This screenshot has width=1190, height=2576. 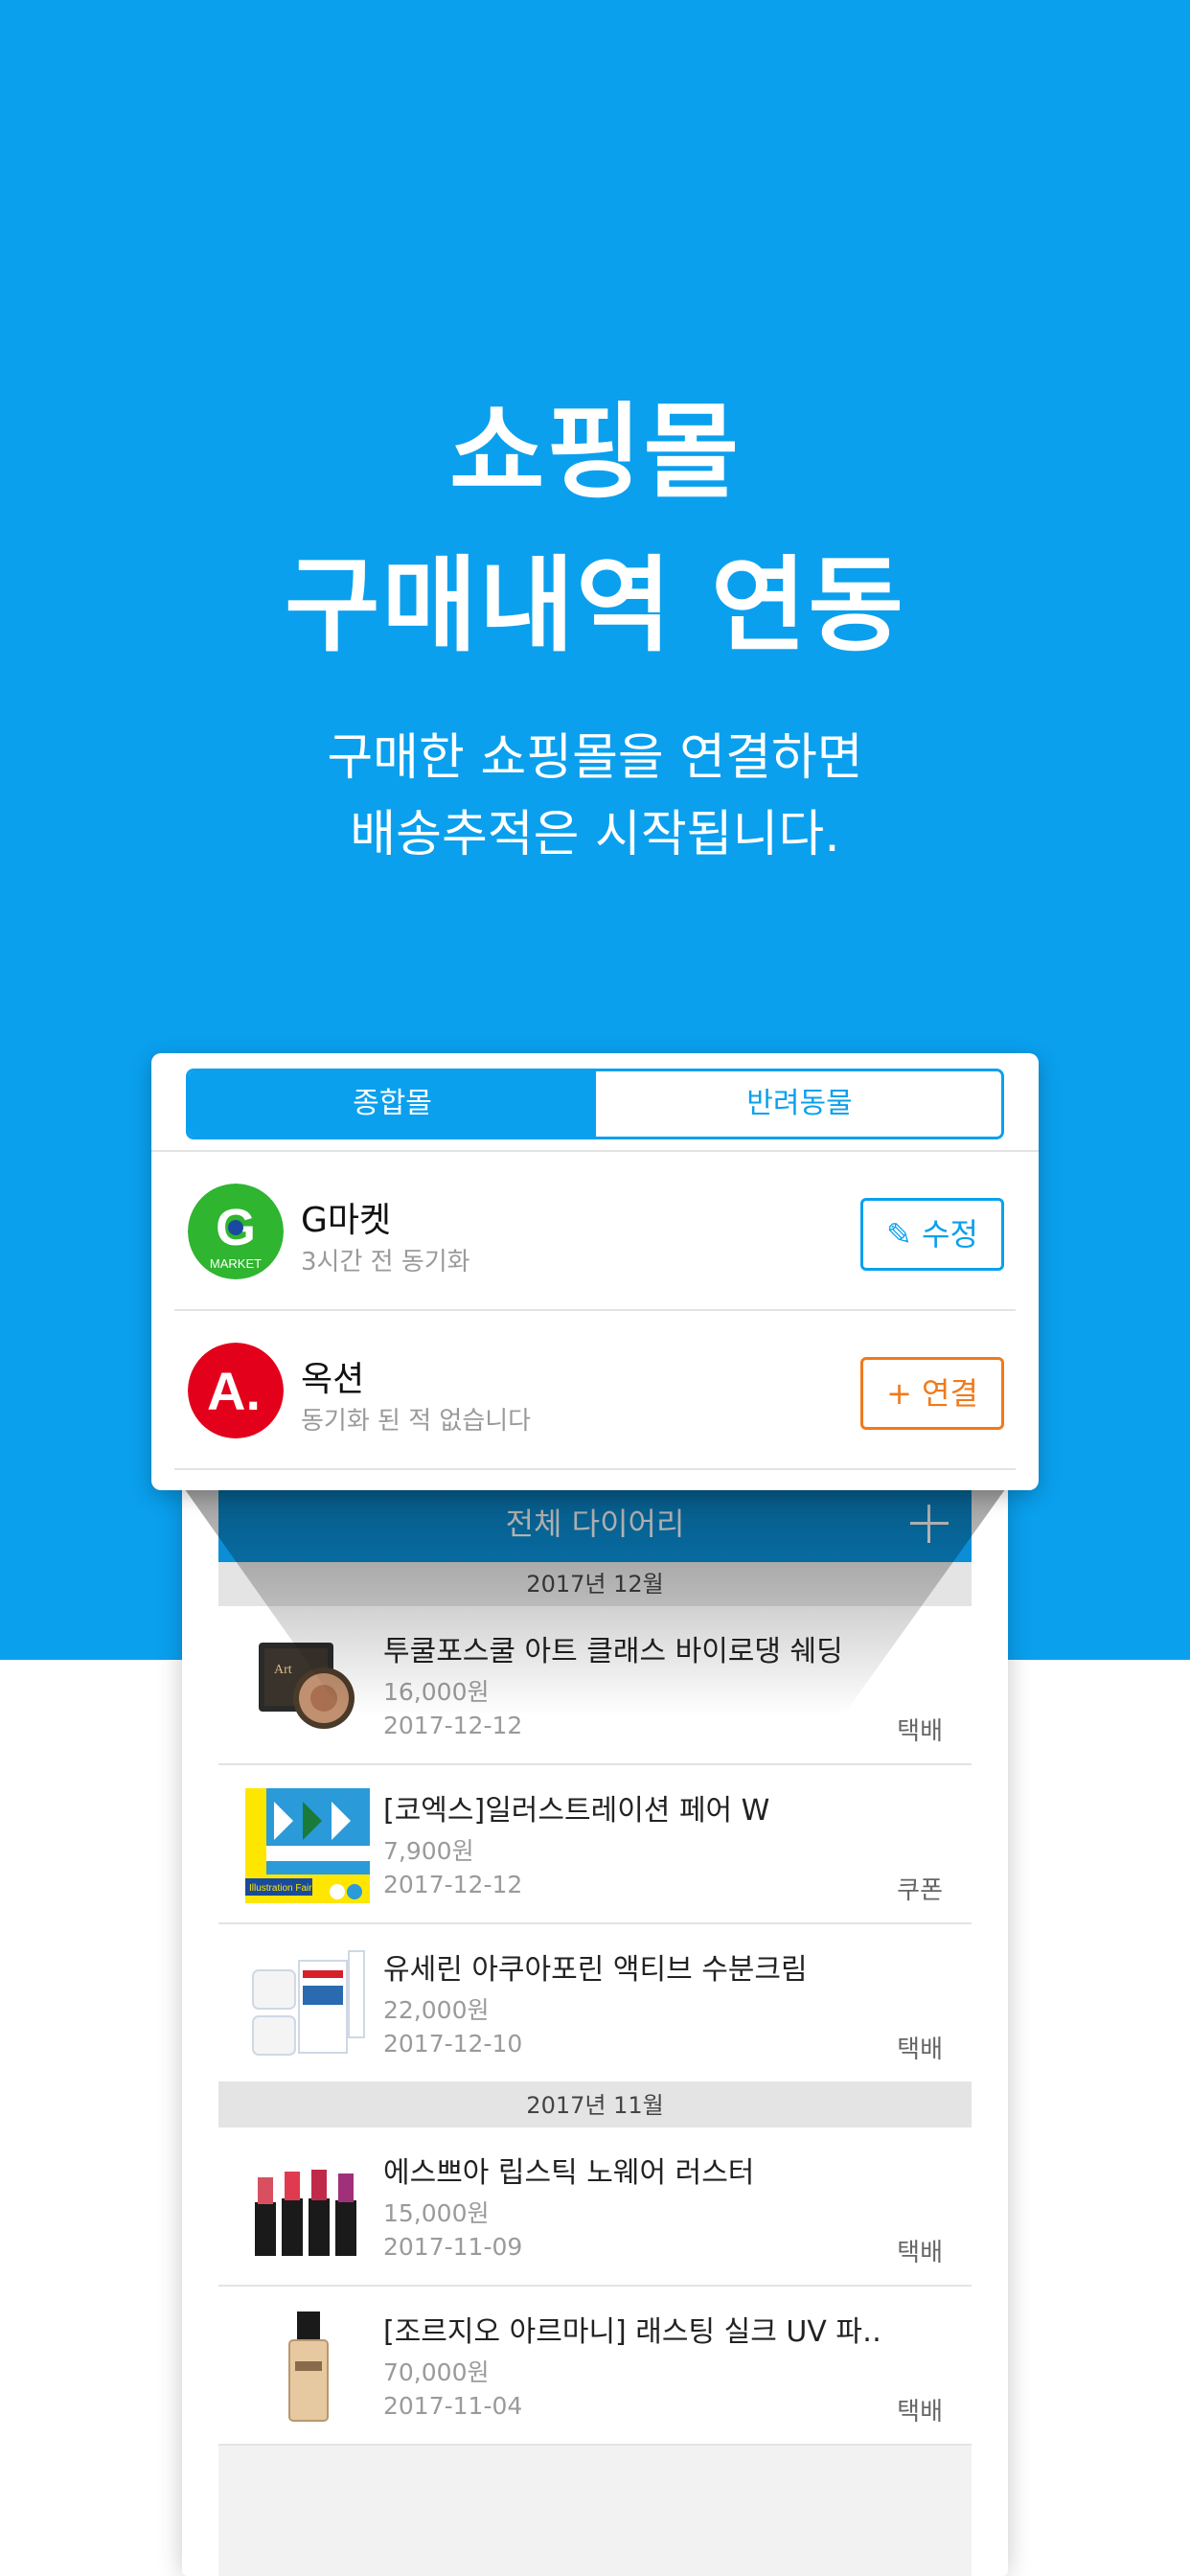 What do you see at coordinates (309, 2367) in the screenshot?
I see `product-thumb-foundation` at bounding box center [309, 2367].